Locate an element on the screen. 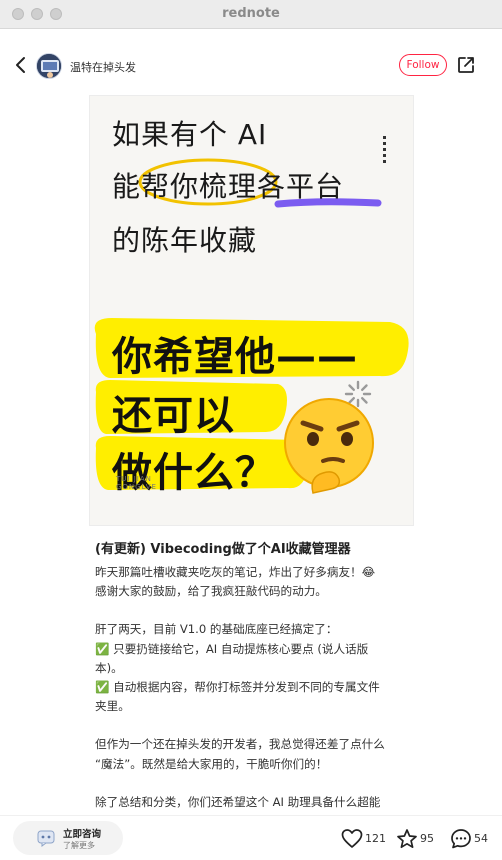 This screenshot has width=502, height=860. consult-label: 立即咨询 is located at coordinates (82, 834).